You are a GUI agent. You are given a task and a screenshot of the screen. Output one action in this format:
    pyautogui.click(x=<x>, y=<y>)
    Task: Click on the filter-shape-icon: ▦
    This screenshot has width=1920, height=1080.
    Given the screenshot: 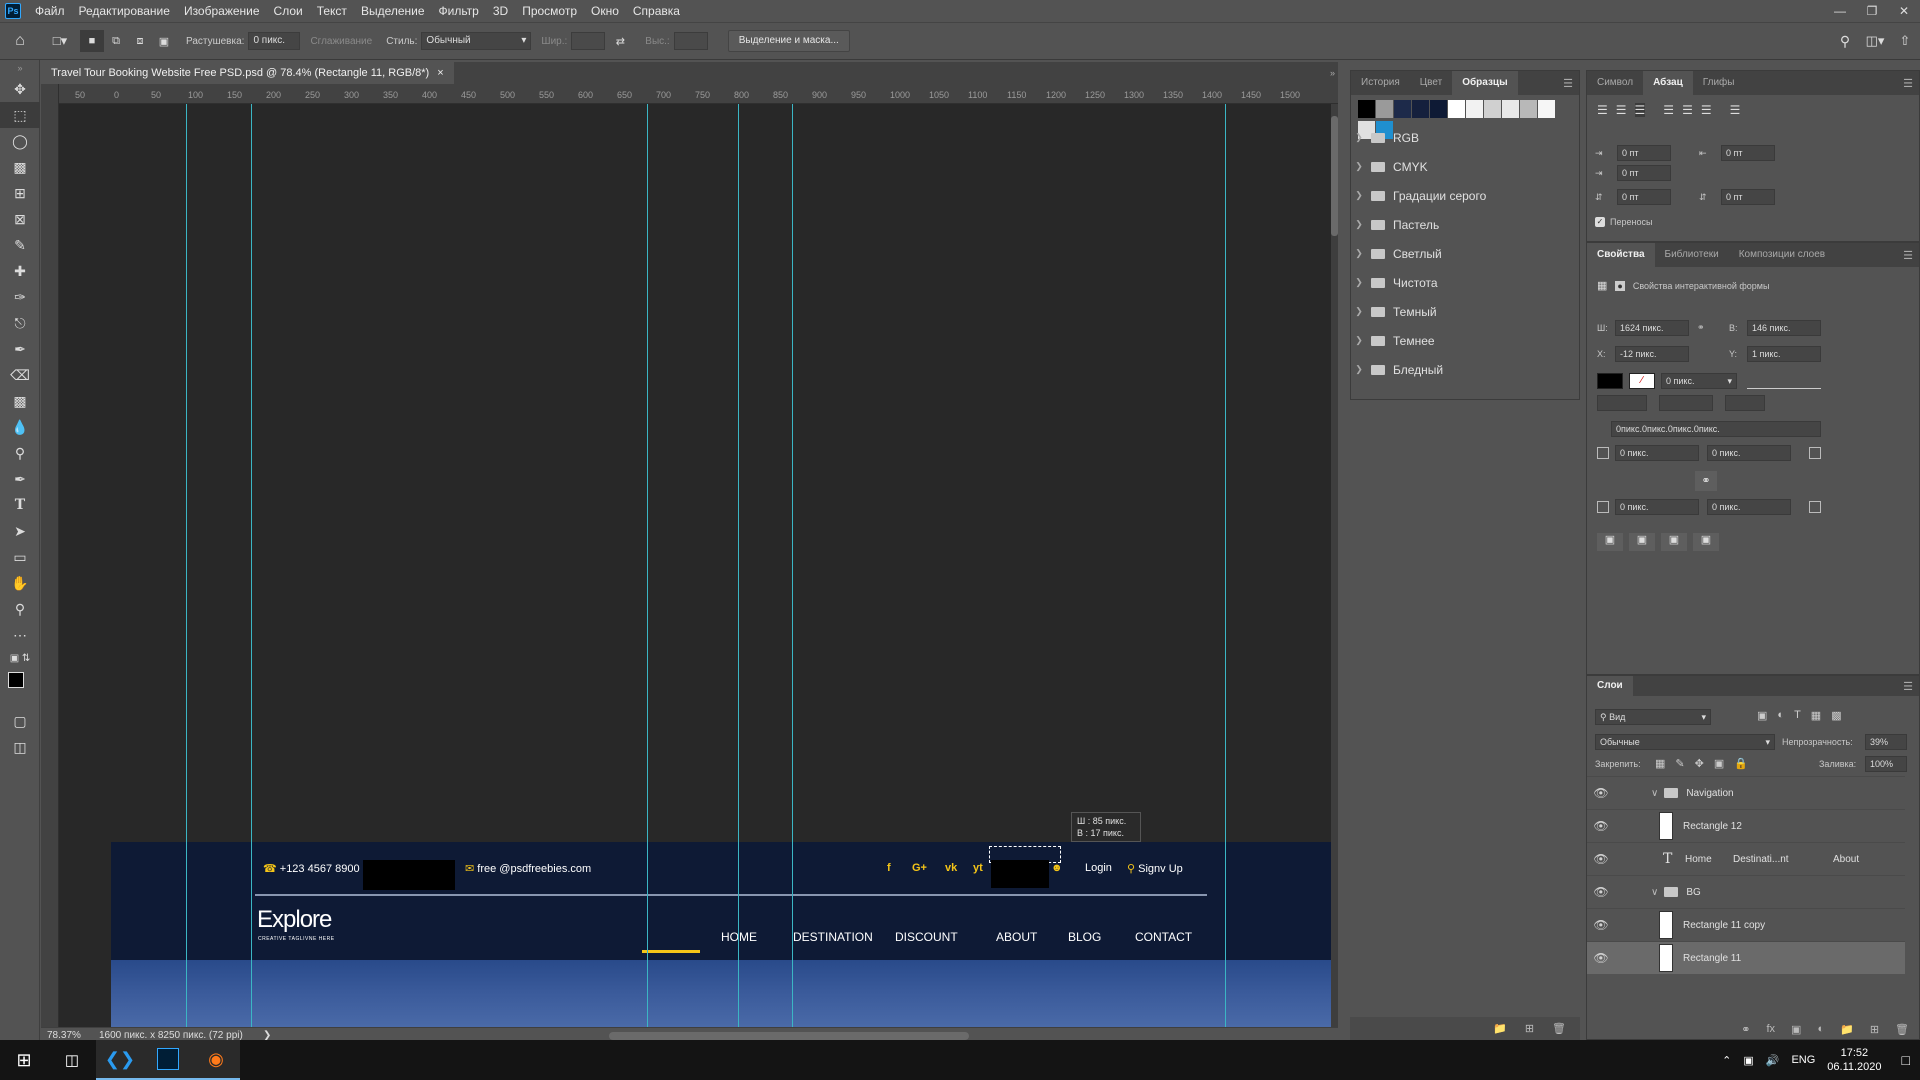 What is the action you would take?
    pyautogui.click(x=1816, y=715)
    